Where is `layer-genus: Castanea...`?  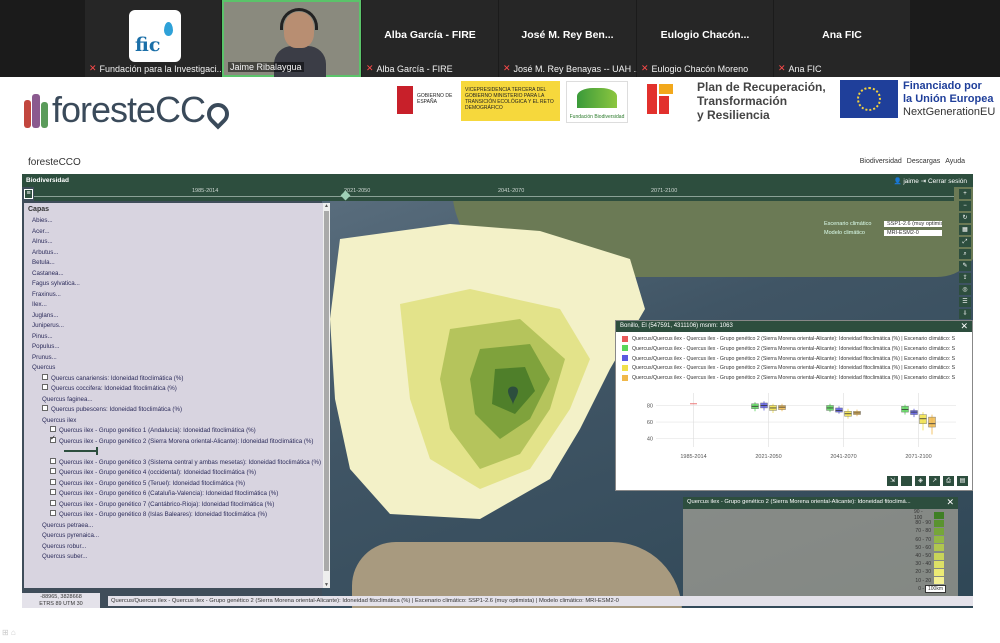
layer-genus: Castanea... is located at coordinates (181, 274).